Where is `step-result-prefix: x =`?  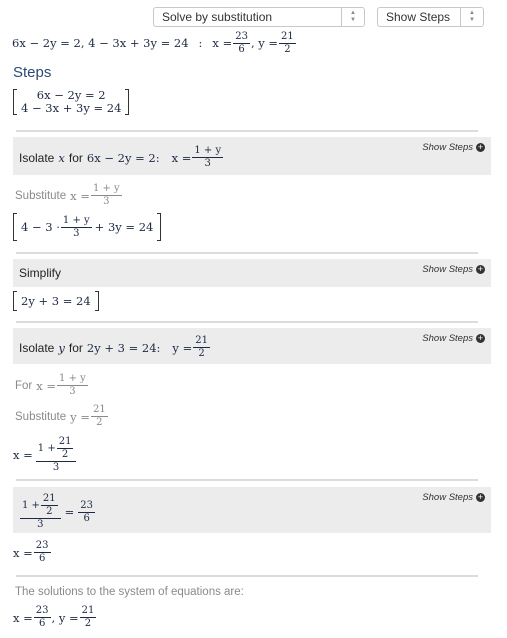 step-result-prefix: x = is located at coordinates (181, 157).